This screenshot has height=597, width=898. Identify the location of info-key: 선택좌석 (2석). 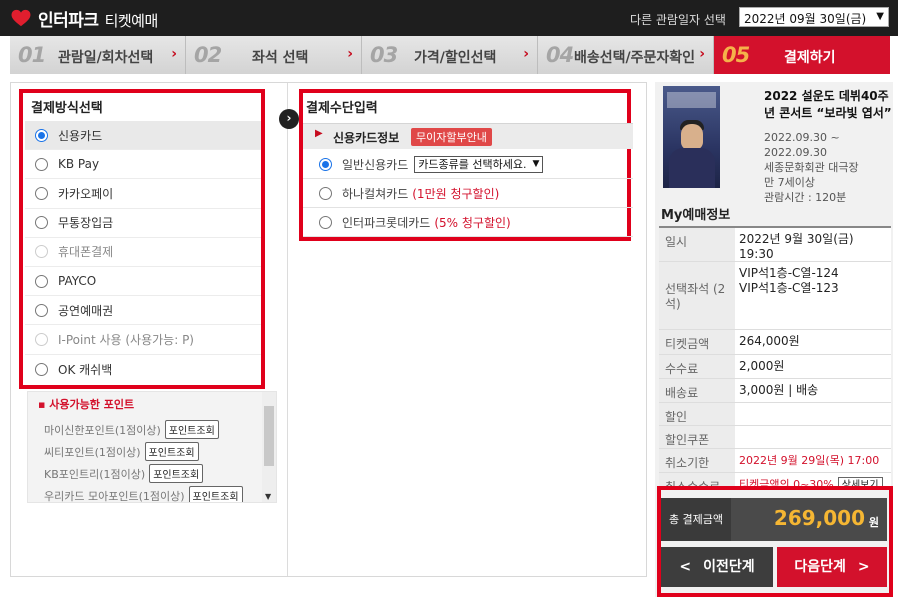
(697, 295).